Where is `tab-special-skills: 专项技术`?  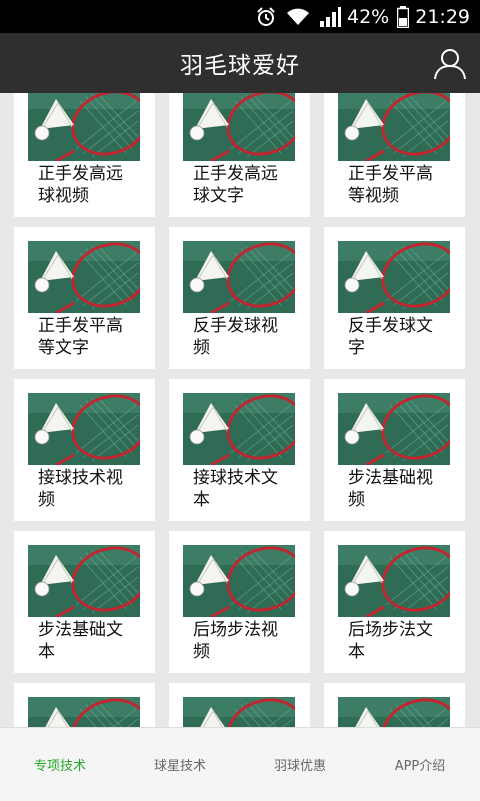 tab-special-skills: 专项技术 is located at coordinates (60, 764).